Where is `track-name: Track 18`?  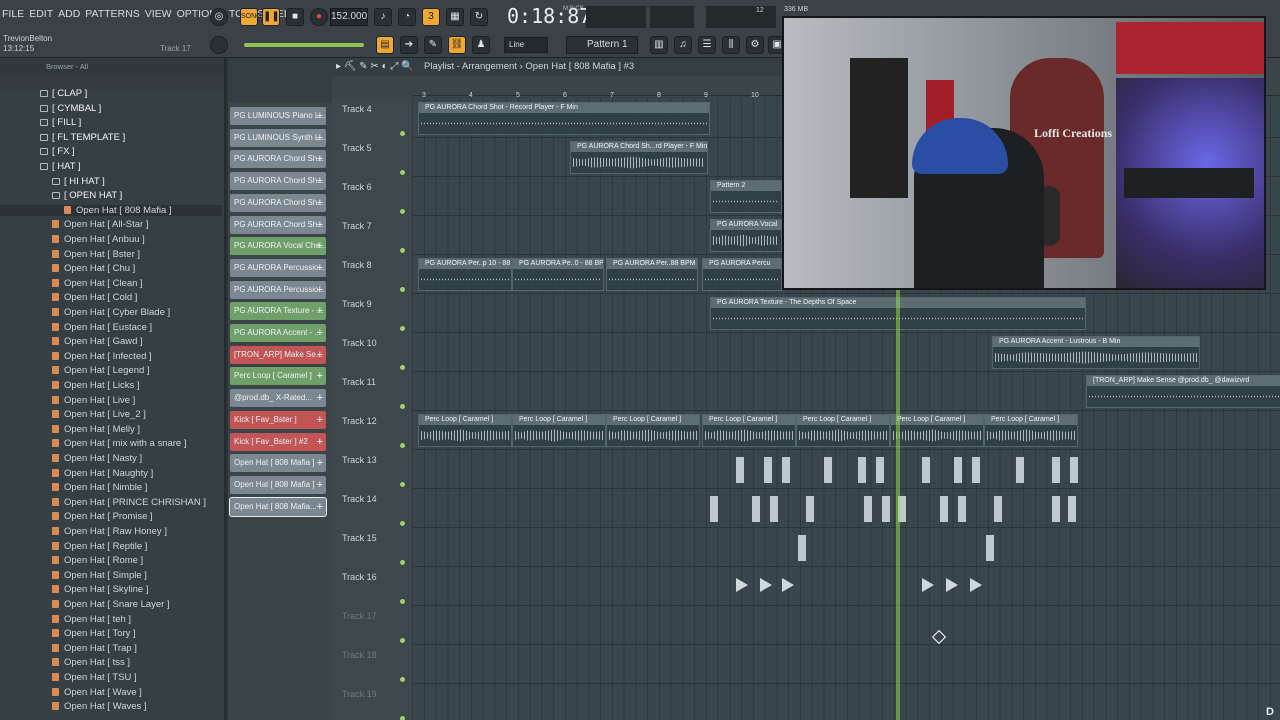 track-name: Track 18 is located at coordinates (359, 655).